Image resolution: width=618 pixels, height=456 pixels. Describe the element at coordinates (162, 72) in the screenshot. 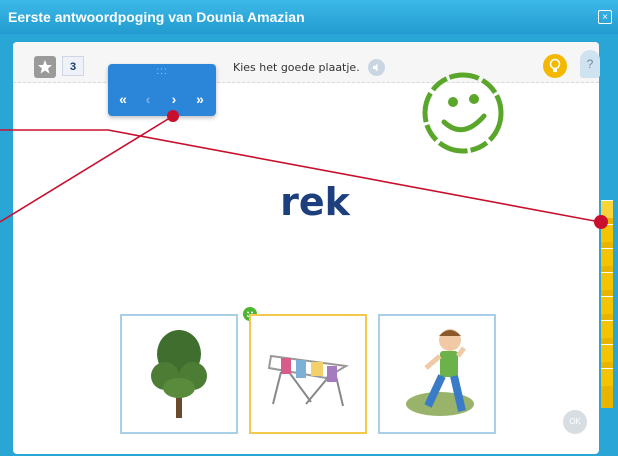

I see `drag-handle: :::` at that location.